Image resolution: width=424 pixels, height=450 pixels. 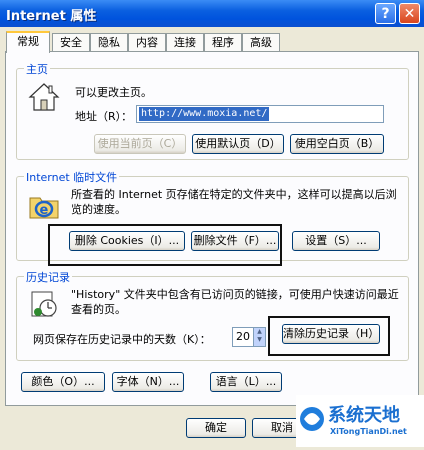 I want to click on help-button: ?, so click(x=385, y=13).